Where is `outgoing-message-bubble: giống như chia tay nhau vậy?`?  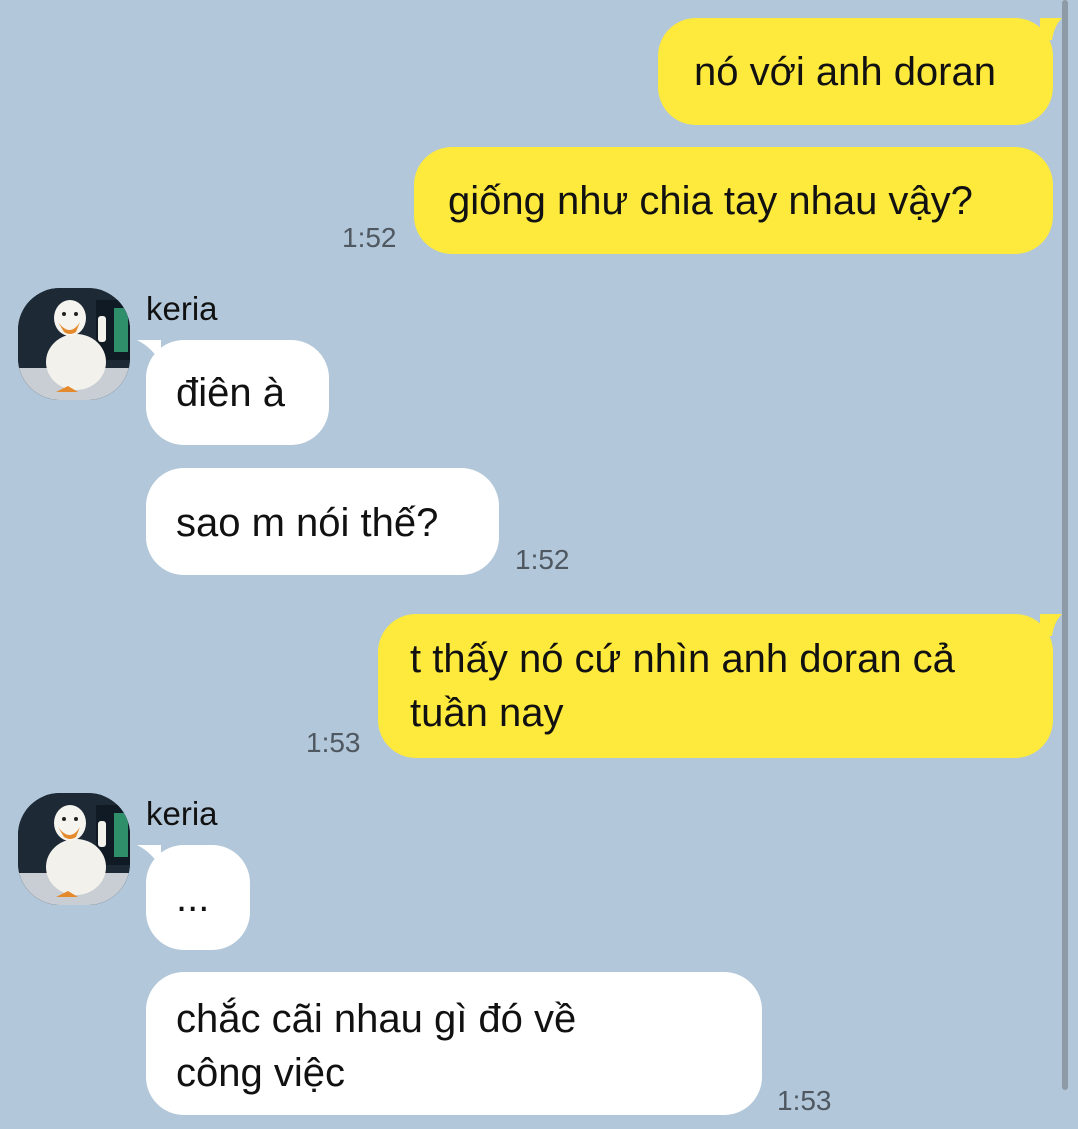
outgoing-message-bubble: giống như chia tay nhau vậy? is located at coordinates (733, 200).